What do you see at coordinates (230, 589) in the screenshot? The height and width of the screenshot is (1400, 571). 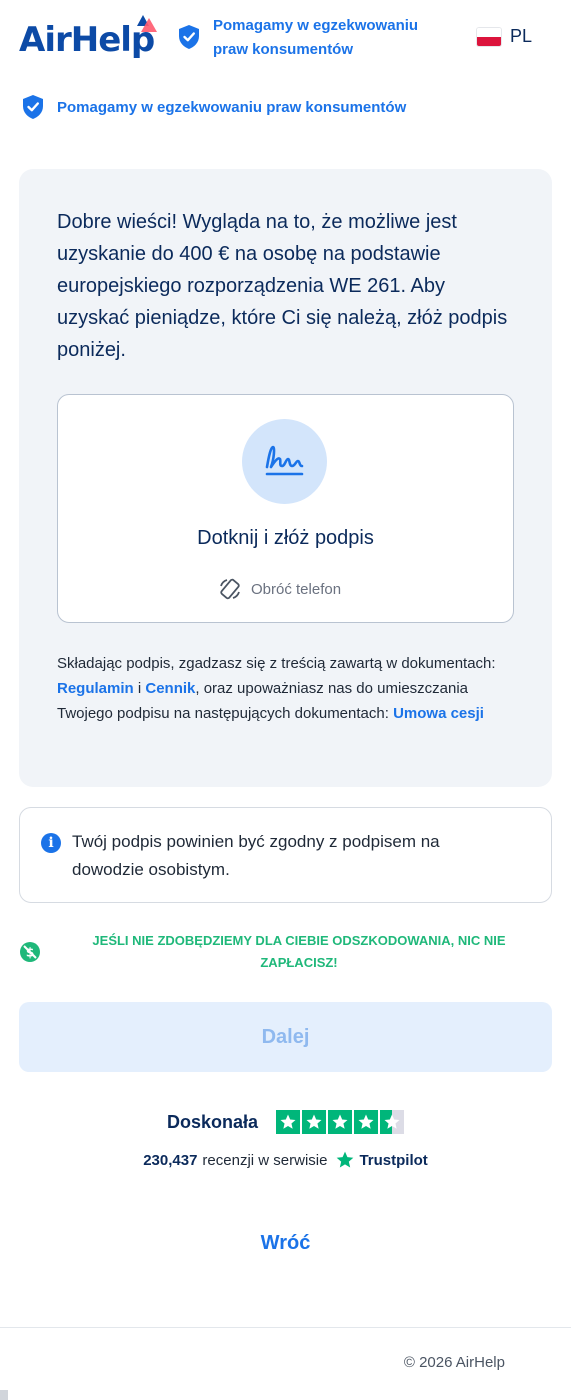 I see `rotate-phone-icon` at bounding box center [230, 589].